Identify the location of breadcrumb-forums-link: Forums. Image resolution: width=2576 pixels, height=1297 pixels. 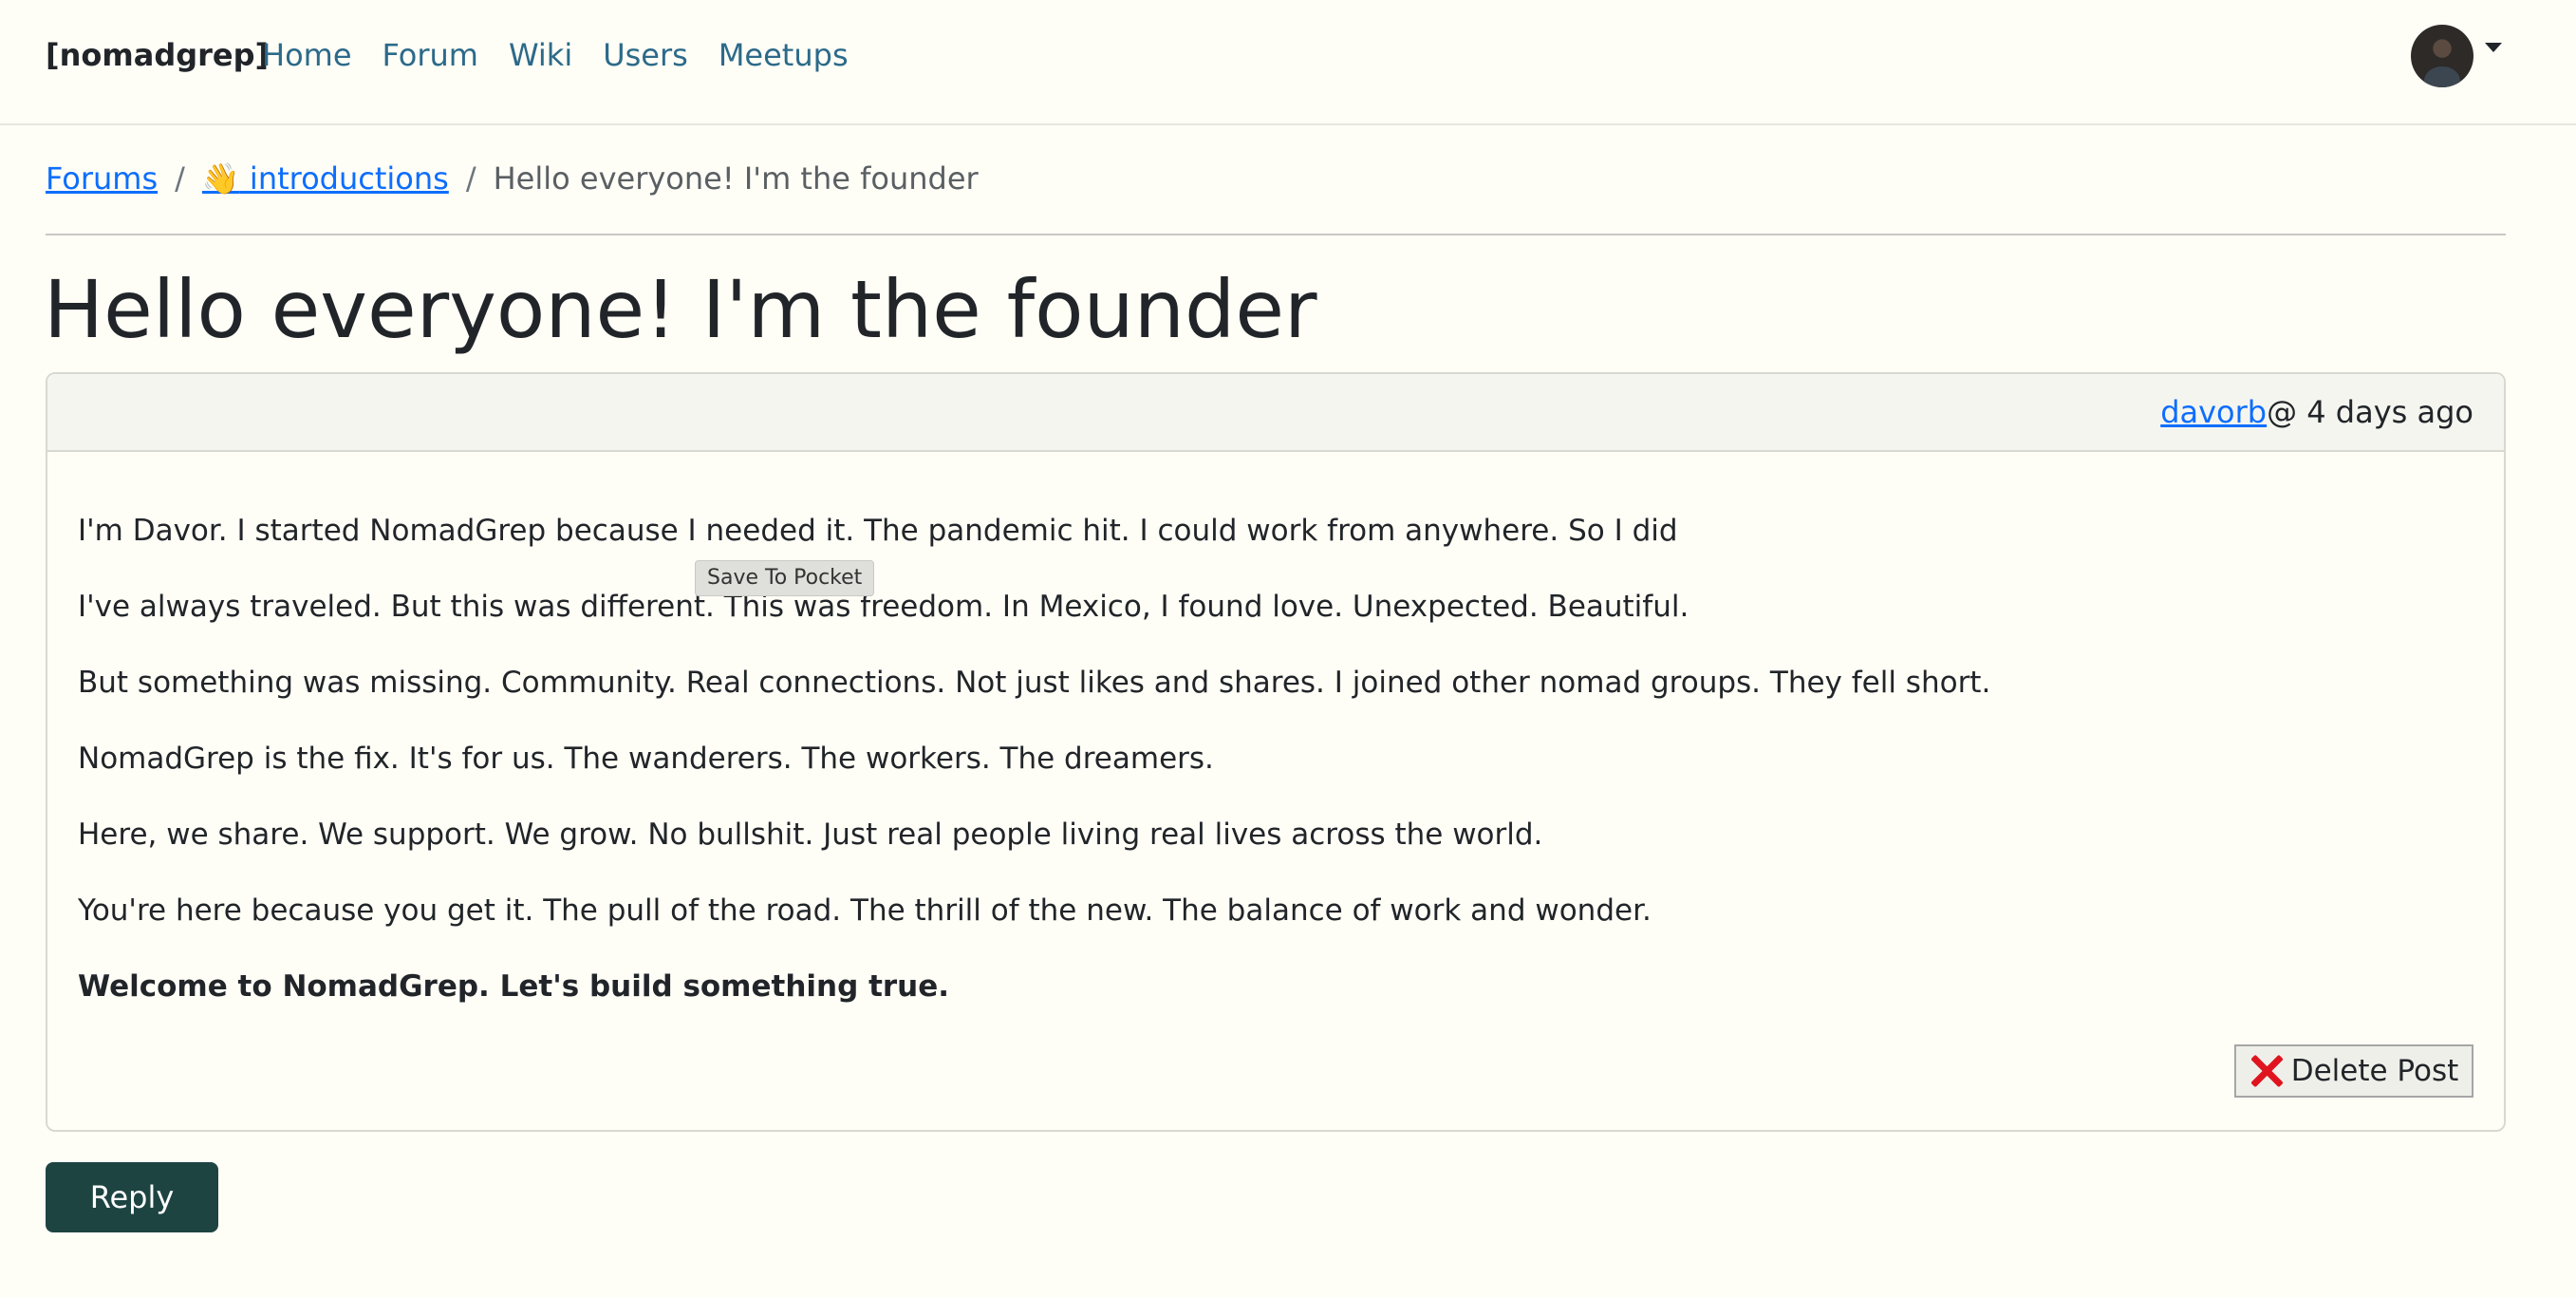
(102, 178).